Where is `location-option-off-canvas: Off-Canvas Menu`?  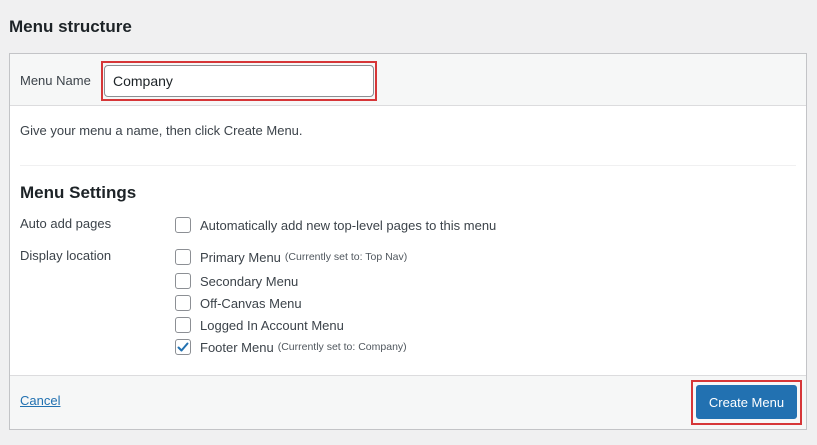
location-option-off-canvas: Off-Canvas Menu is located at coordinates (238, 303).